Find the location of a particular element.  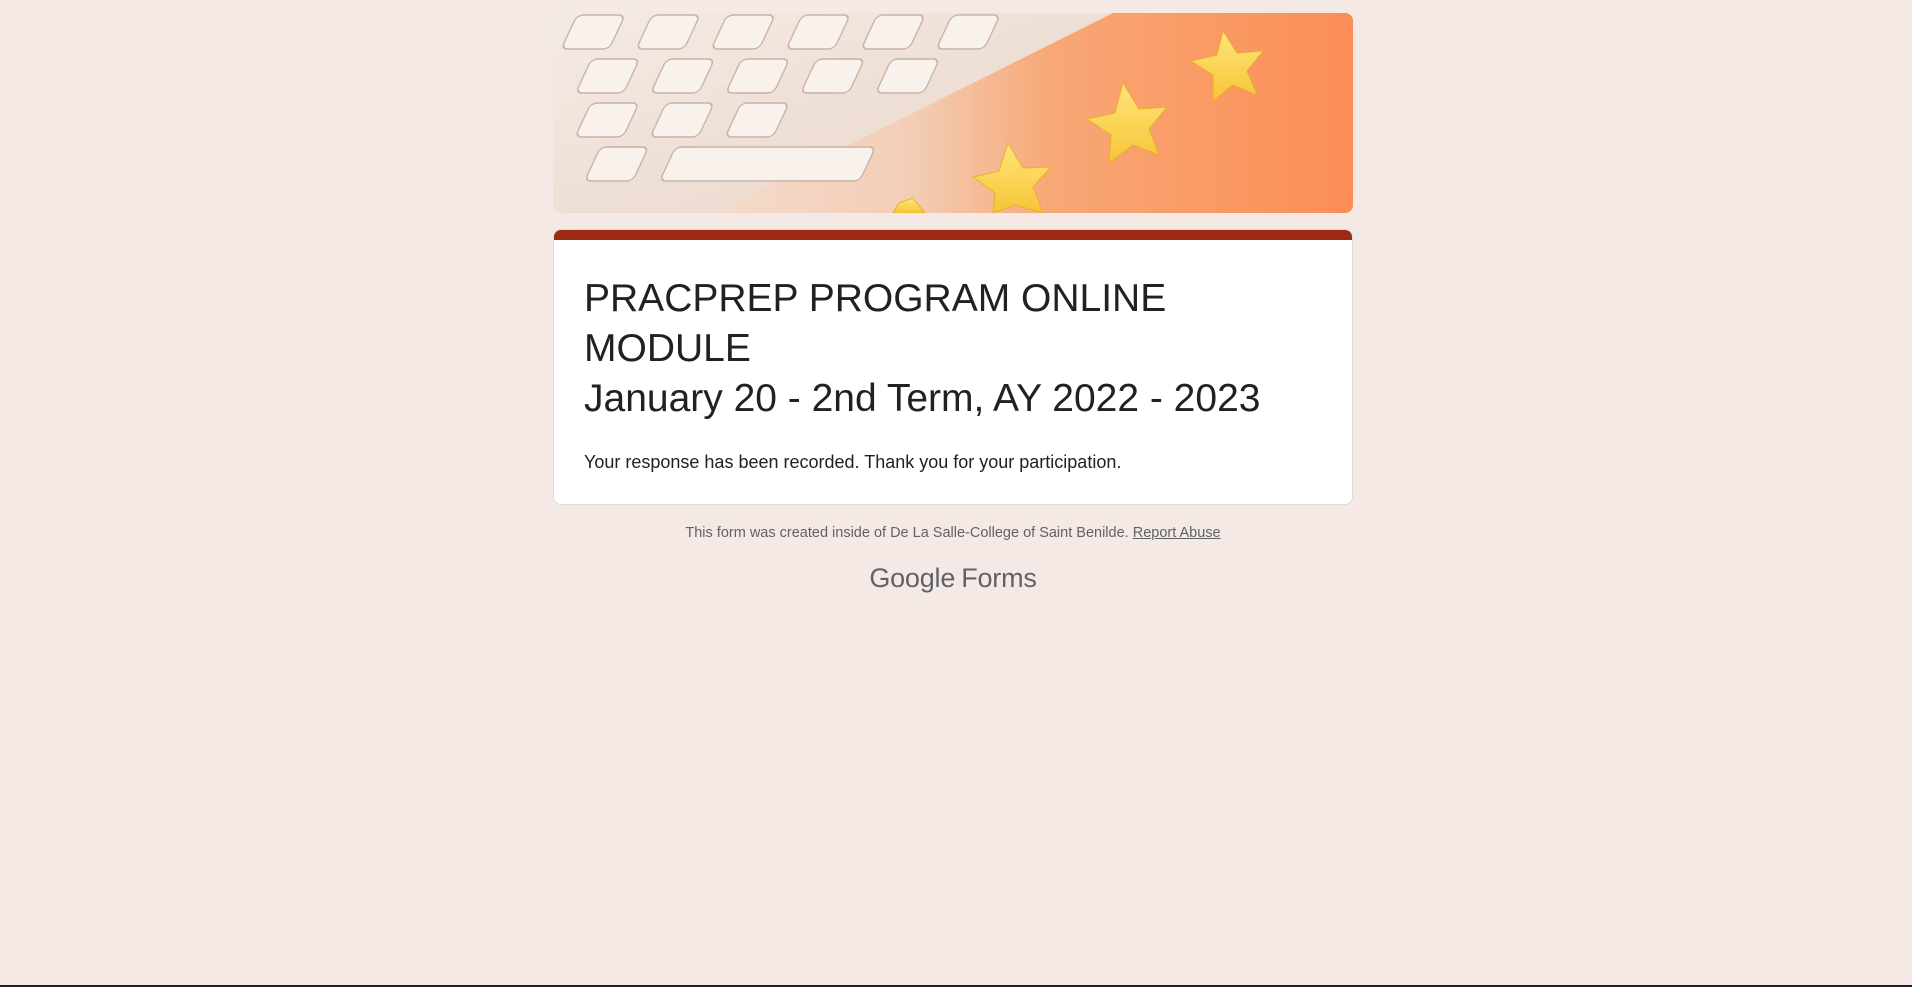

header-banner-image is located at coordinates (953, 113).